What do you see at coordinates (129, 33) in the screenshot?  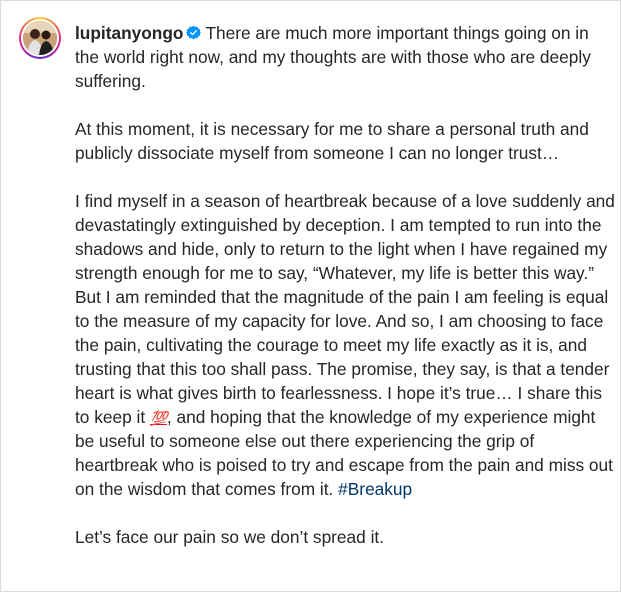 I see `username-link: lupitanyongo` at bounding box center [129, 33].